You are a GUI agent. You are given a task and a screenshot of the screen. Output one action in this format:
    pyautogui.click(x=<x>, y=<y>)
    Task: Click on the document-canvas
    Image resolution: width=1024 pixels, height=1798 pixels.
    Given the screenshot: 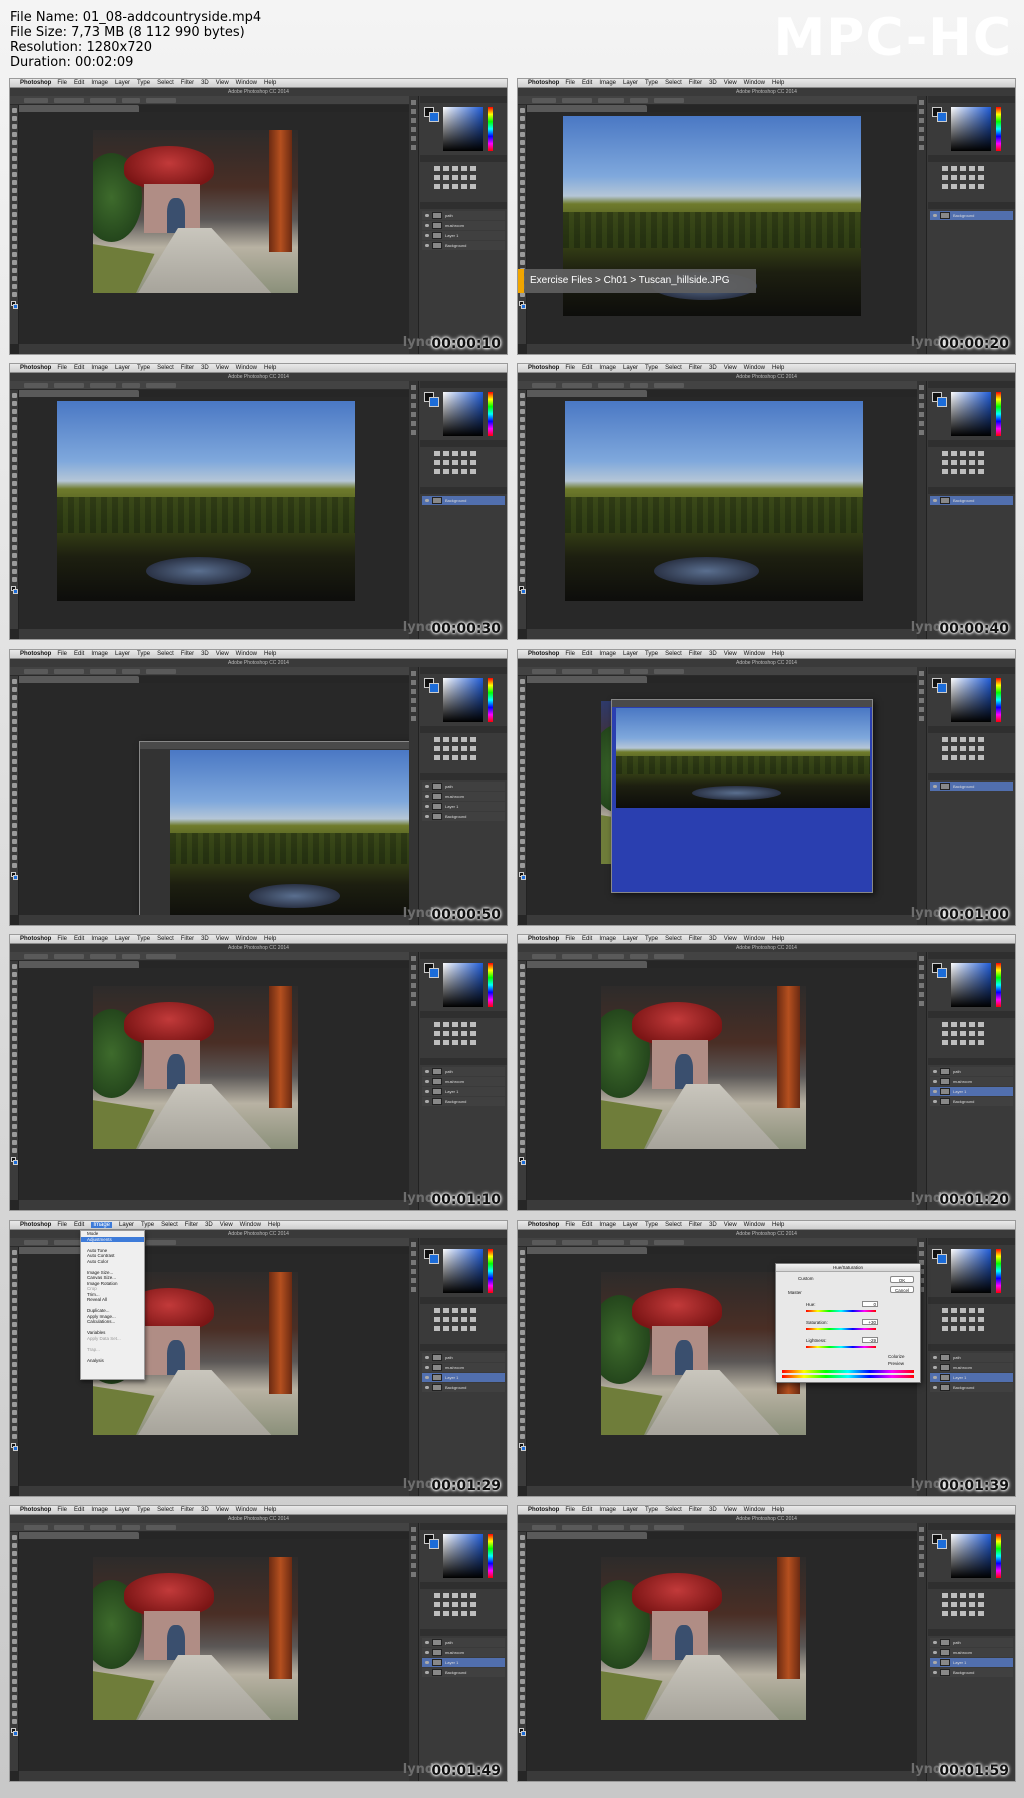 What is the action you would take?
    pyautogui.click(x=722, y=1655)
    